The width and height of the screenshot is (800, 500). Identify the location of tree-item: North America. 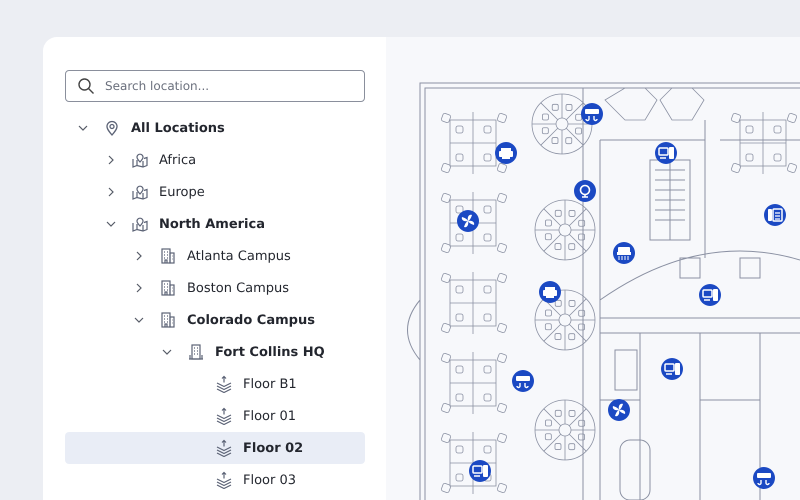
(215, 224).